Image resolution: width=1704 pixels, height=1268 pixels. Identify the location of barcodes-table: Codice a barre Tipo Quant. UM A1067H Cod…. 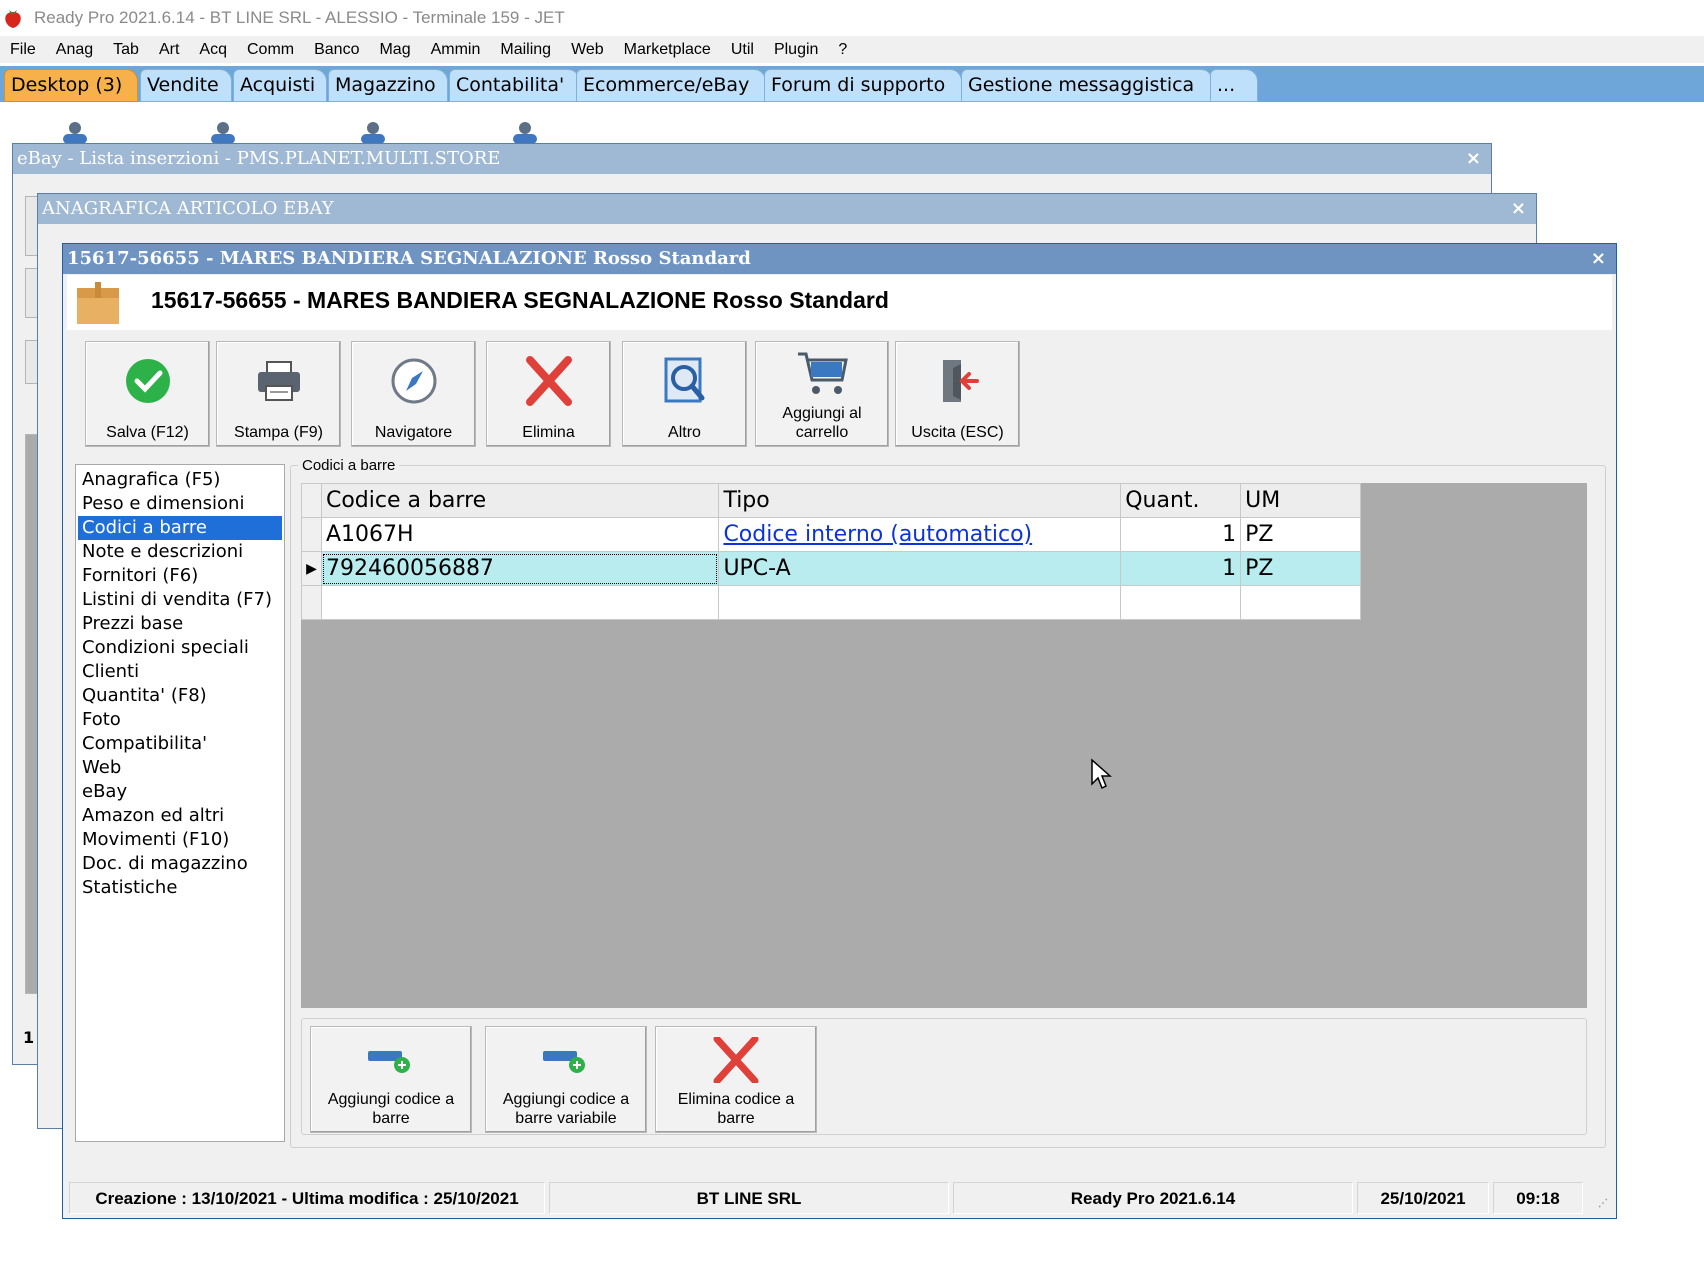
(831, 551).